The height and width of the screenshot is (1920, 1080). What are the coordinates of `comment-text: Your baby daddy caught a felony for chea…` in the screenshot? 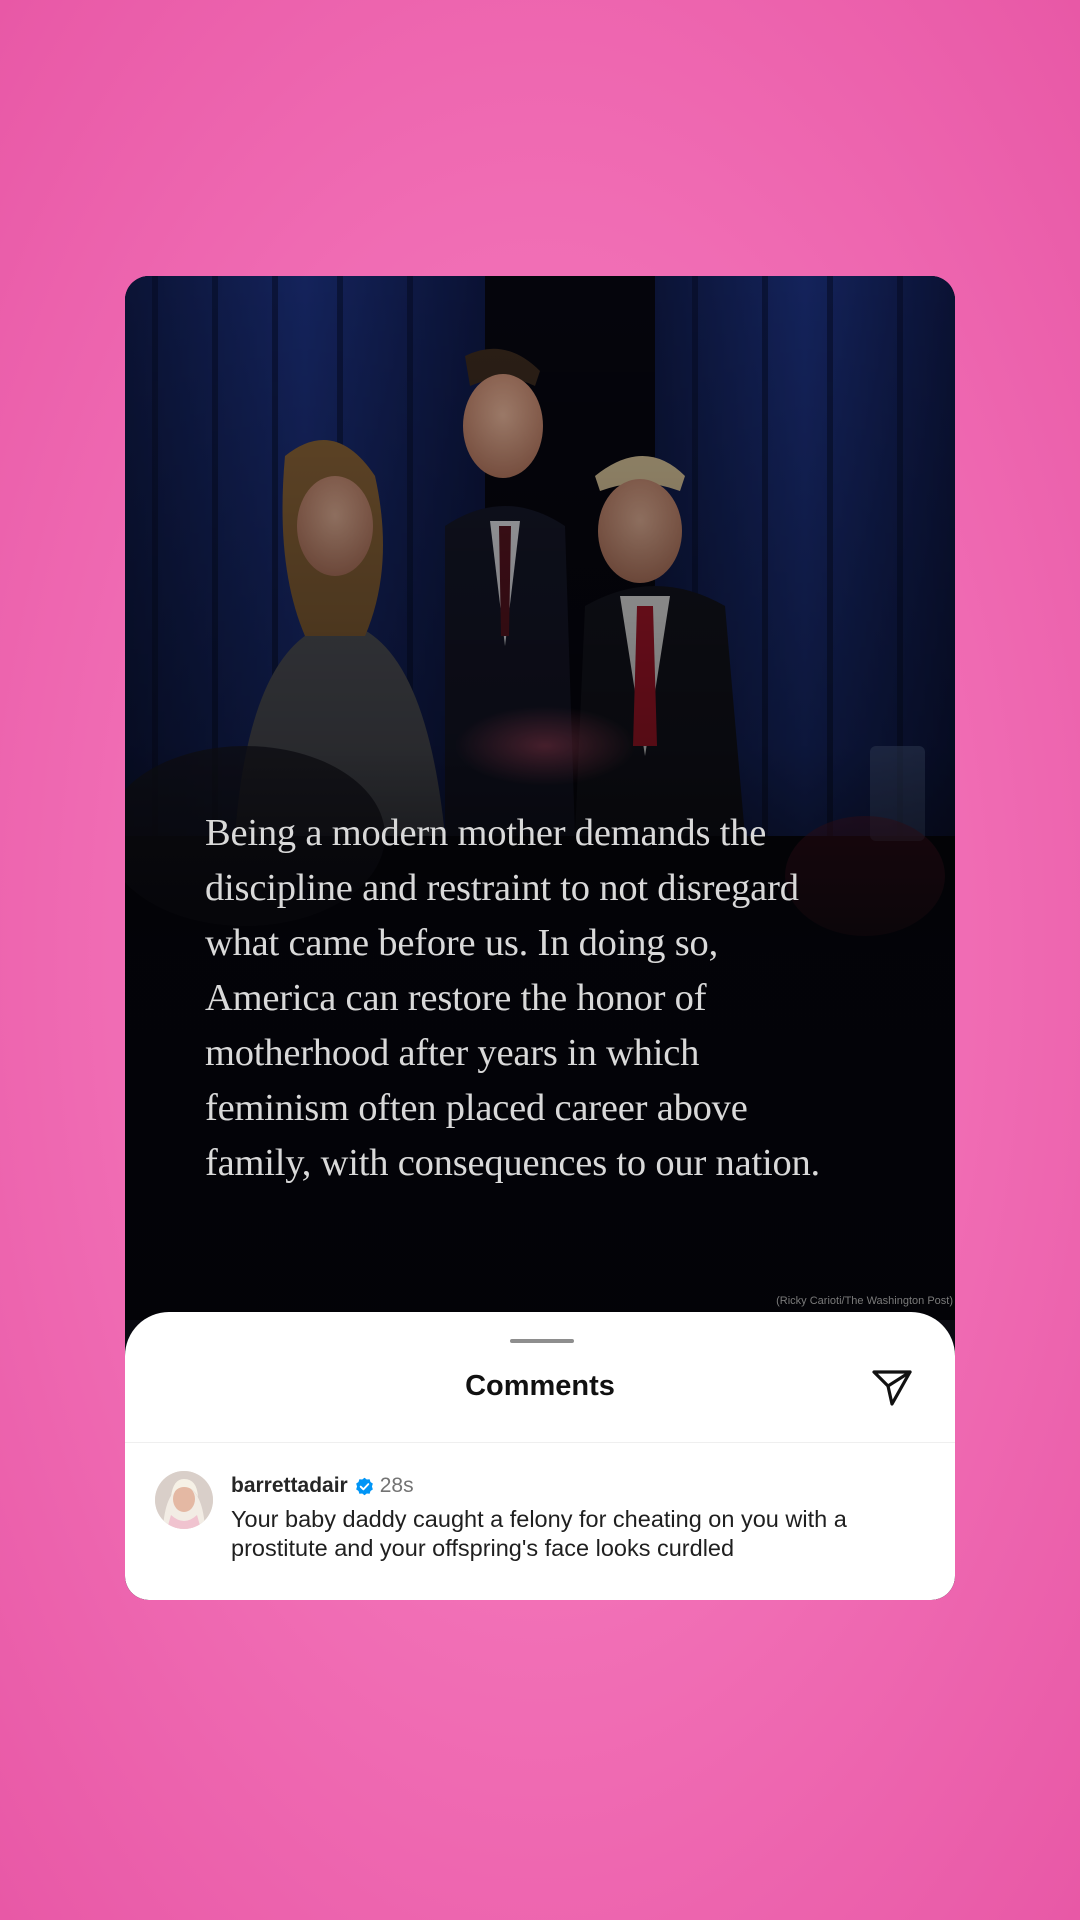 It's located at (539, 1533).